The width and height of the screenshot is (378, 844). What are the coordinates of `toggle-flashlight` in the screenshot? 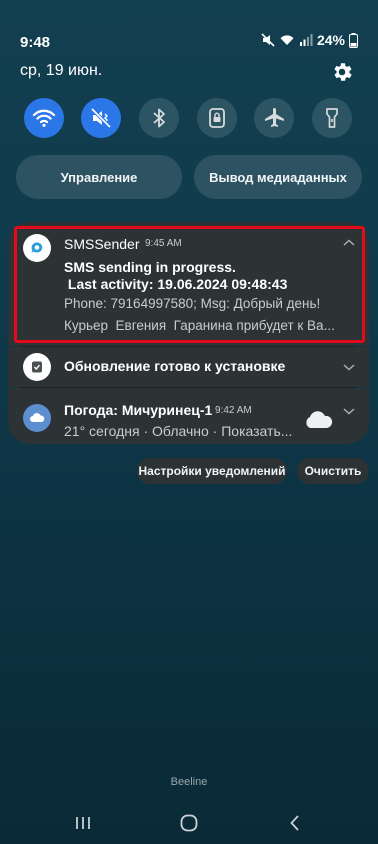 It's located at (332, 118).